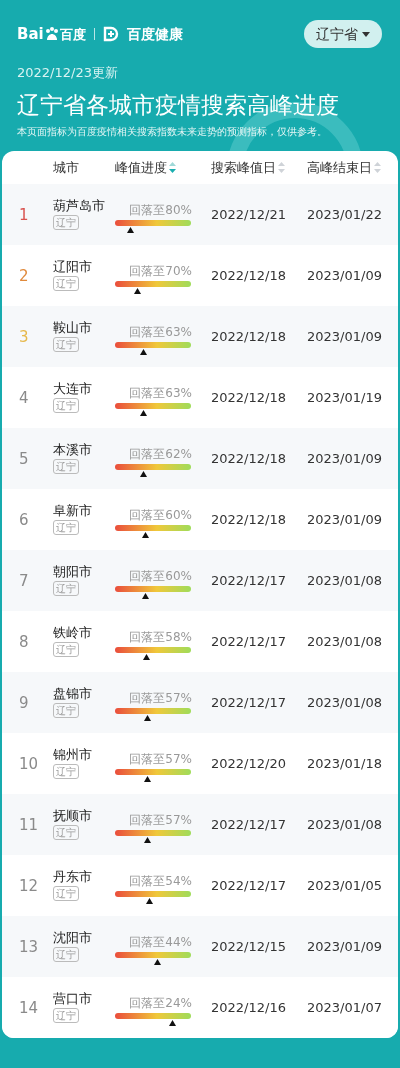 The image size is (400, 1068). What do you see at coordinates (72, 877) in the screenshot?
I see `city-name: 丹东市` at bounding box center [72, 877].